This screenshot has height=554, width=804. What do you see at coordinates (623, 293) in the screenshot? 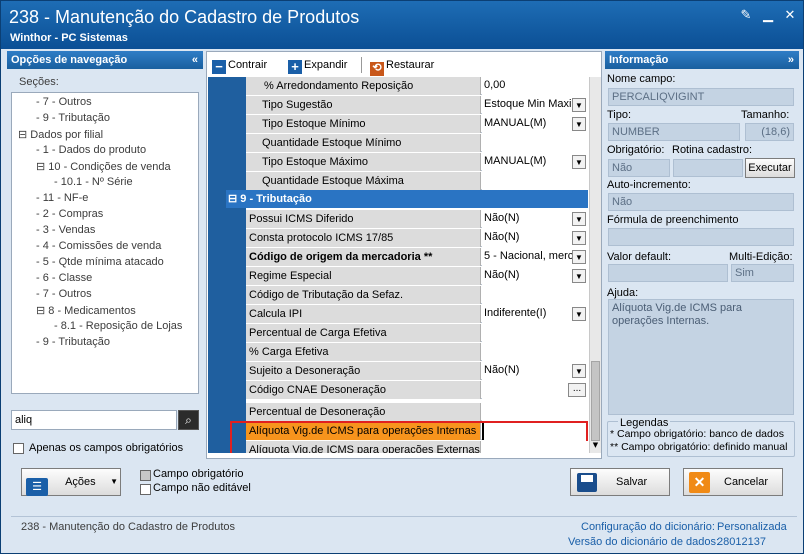
I see `help-label: Ajuda:` at bounding box center [623, 293].